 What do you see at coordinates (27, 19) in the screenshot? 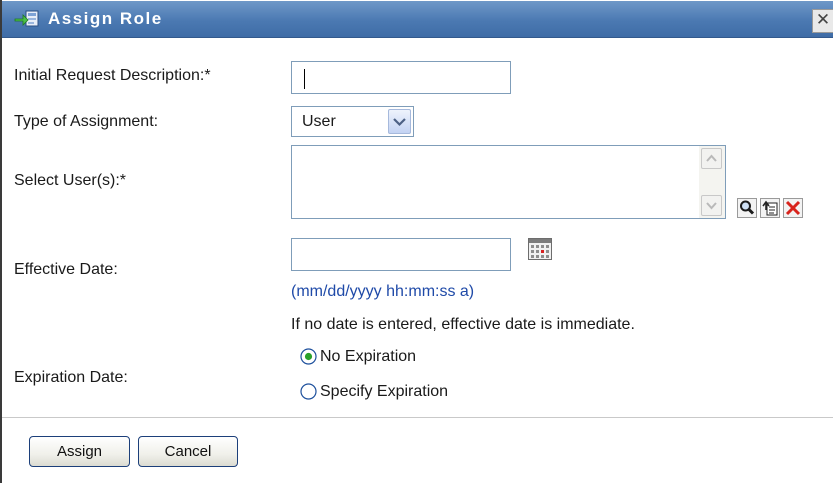
I see `assign-role-icon` at bounding box center [27, 19].